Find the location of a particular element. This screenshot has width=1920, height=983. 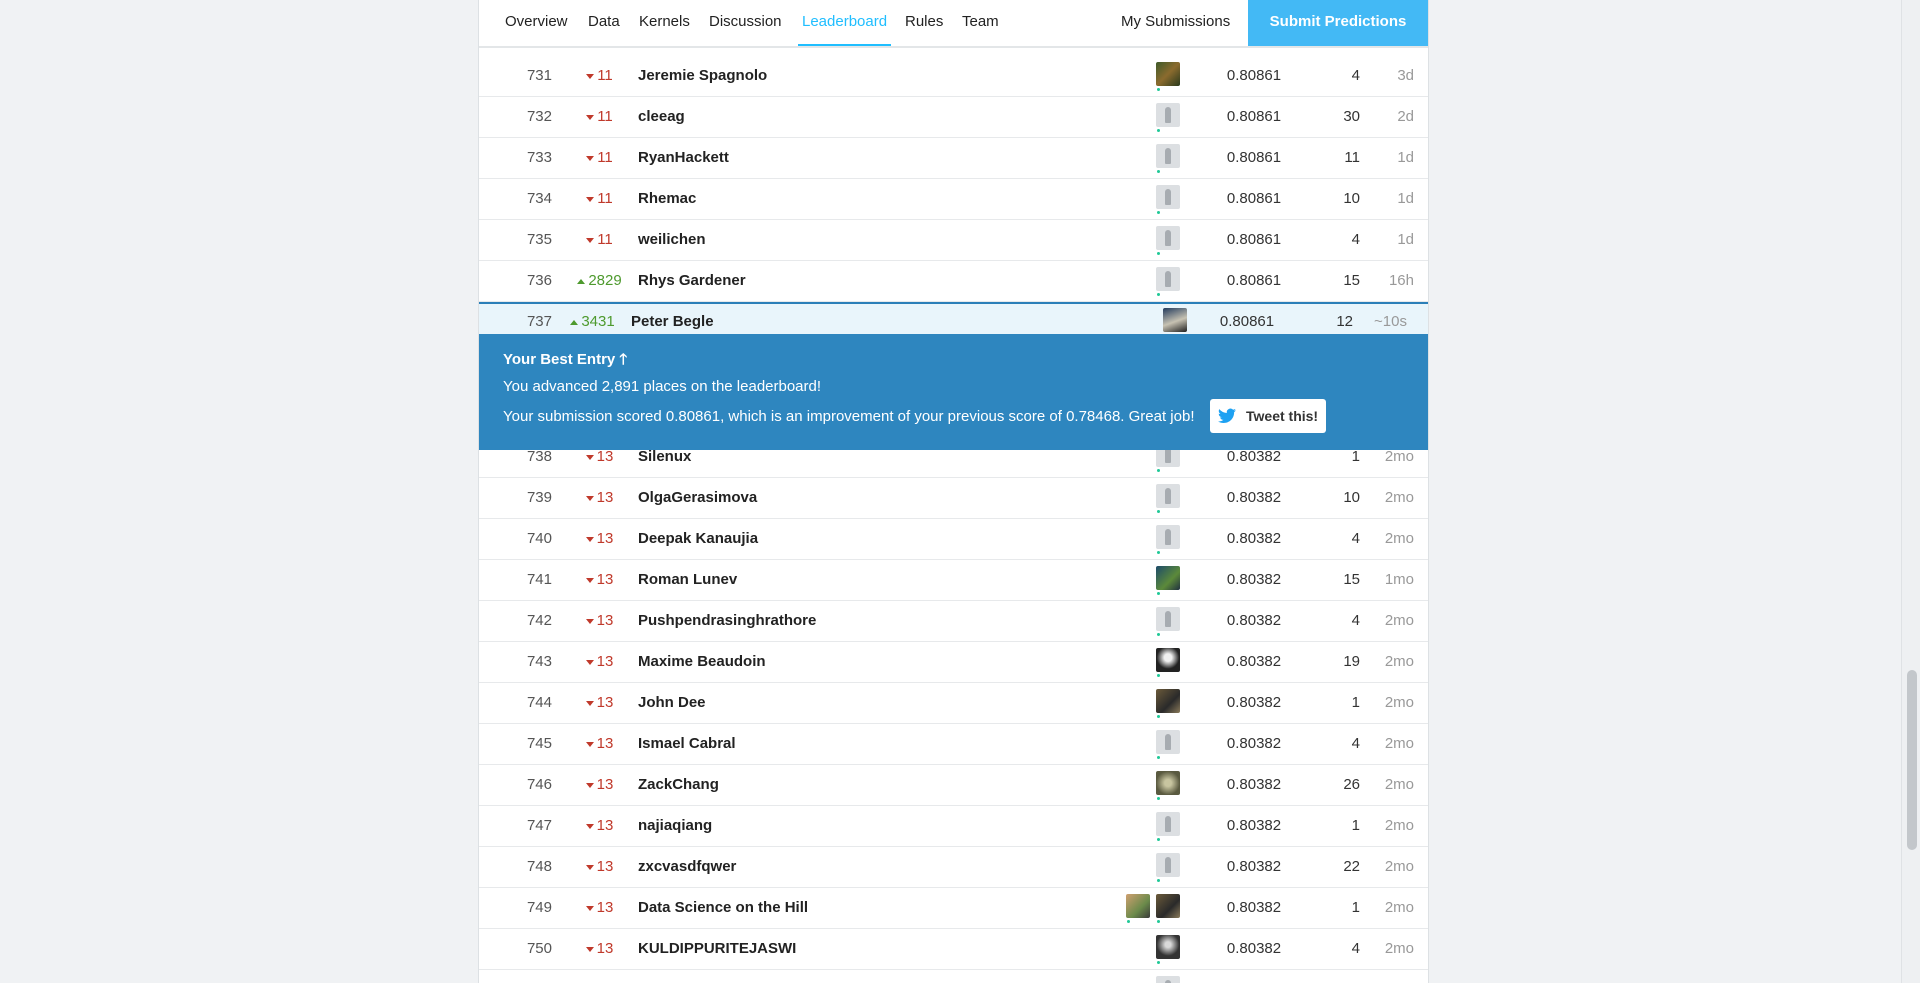

team-name: Roman Lunev is located at coordinates (687, 580).